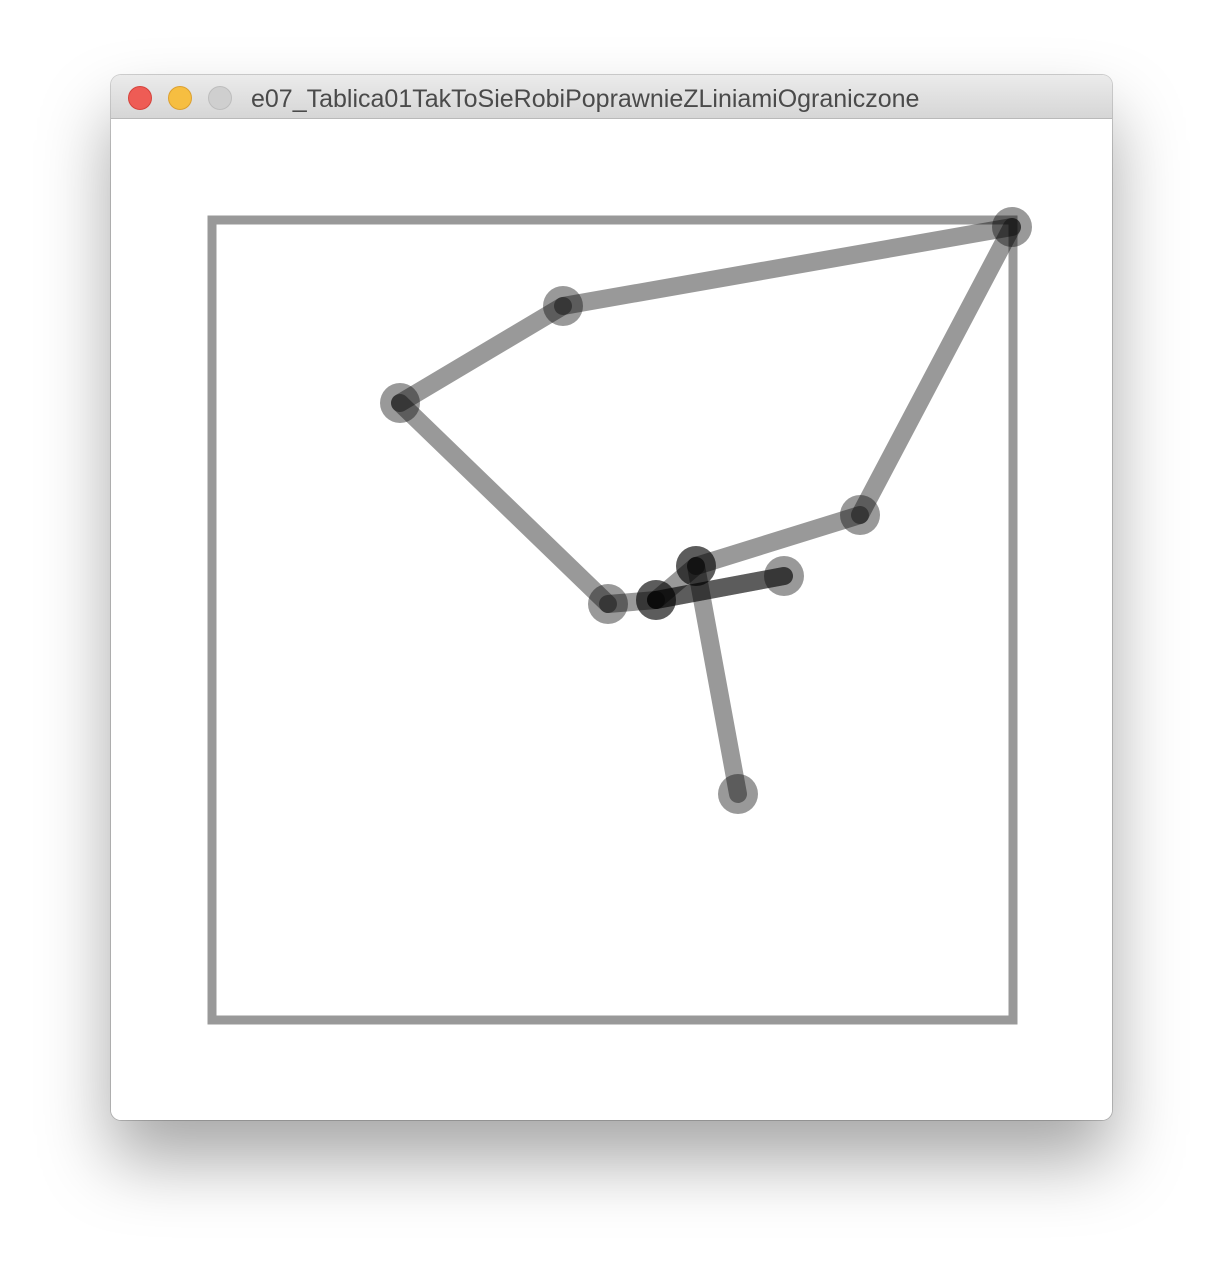 The image size is (1224, 1268). I want to click on minimize-button, so click(180, 98).